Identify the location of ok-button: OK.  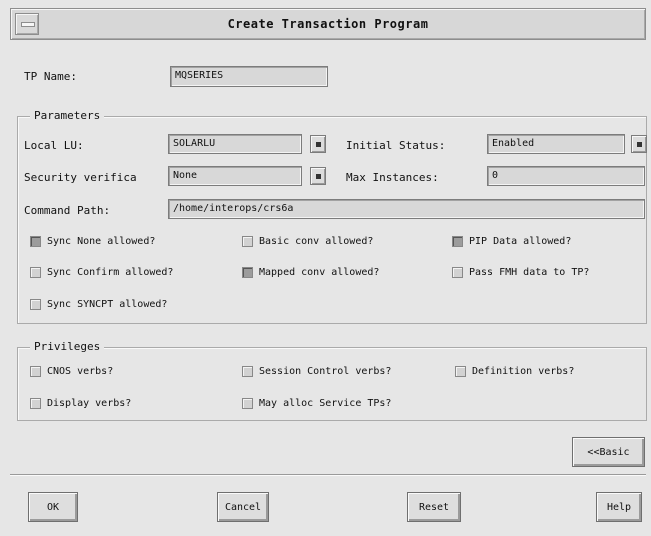
(53, 507).